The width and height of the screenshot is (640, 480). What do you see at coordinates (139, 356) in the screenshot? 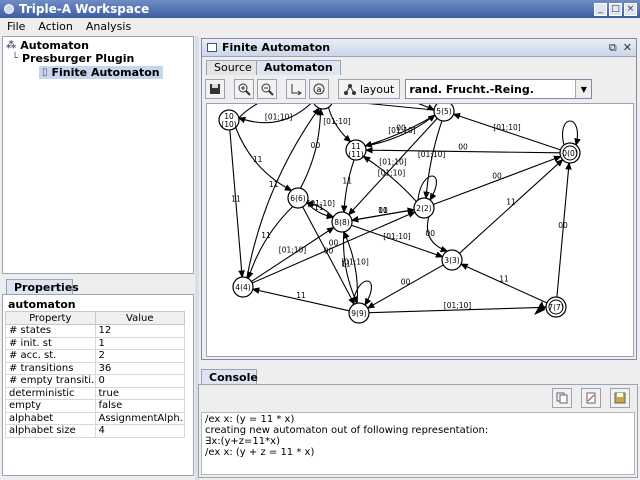
I see `property-value: 2` at bounding box center [139, 356].